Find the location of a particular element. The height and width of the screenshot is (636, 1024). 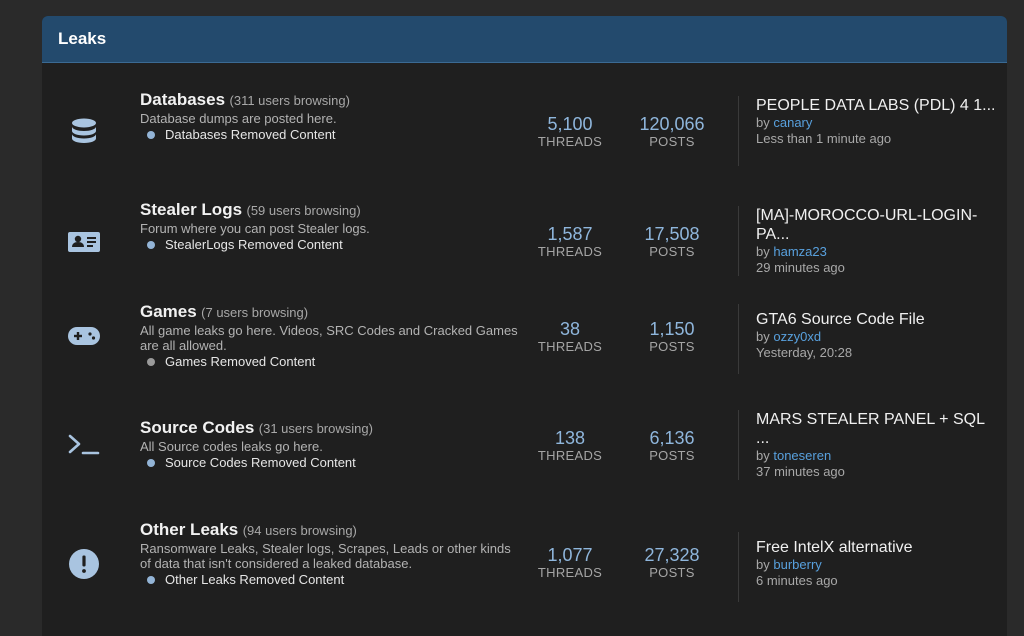

exclamation-icon is located at coordinates (84, 564).